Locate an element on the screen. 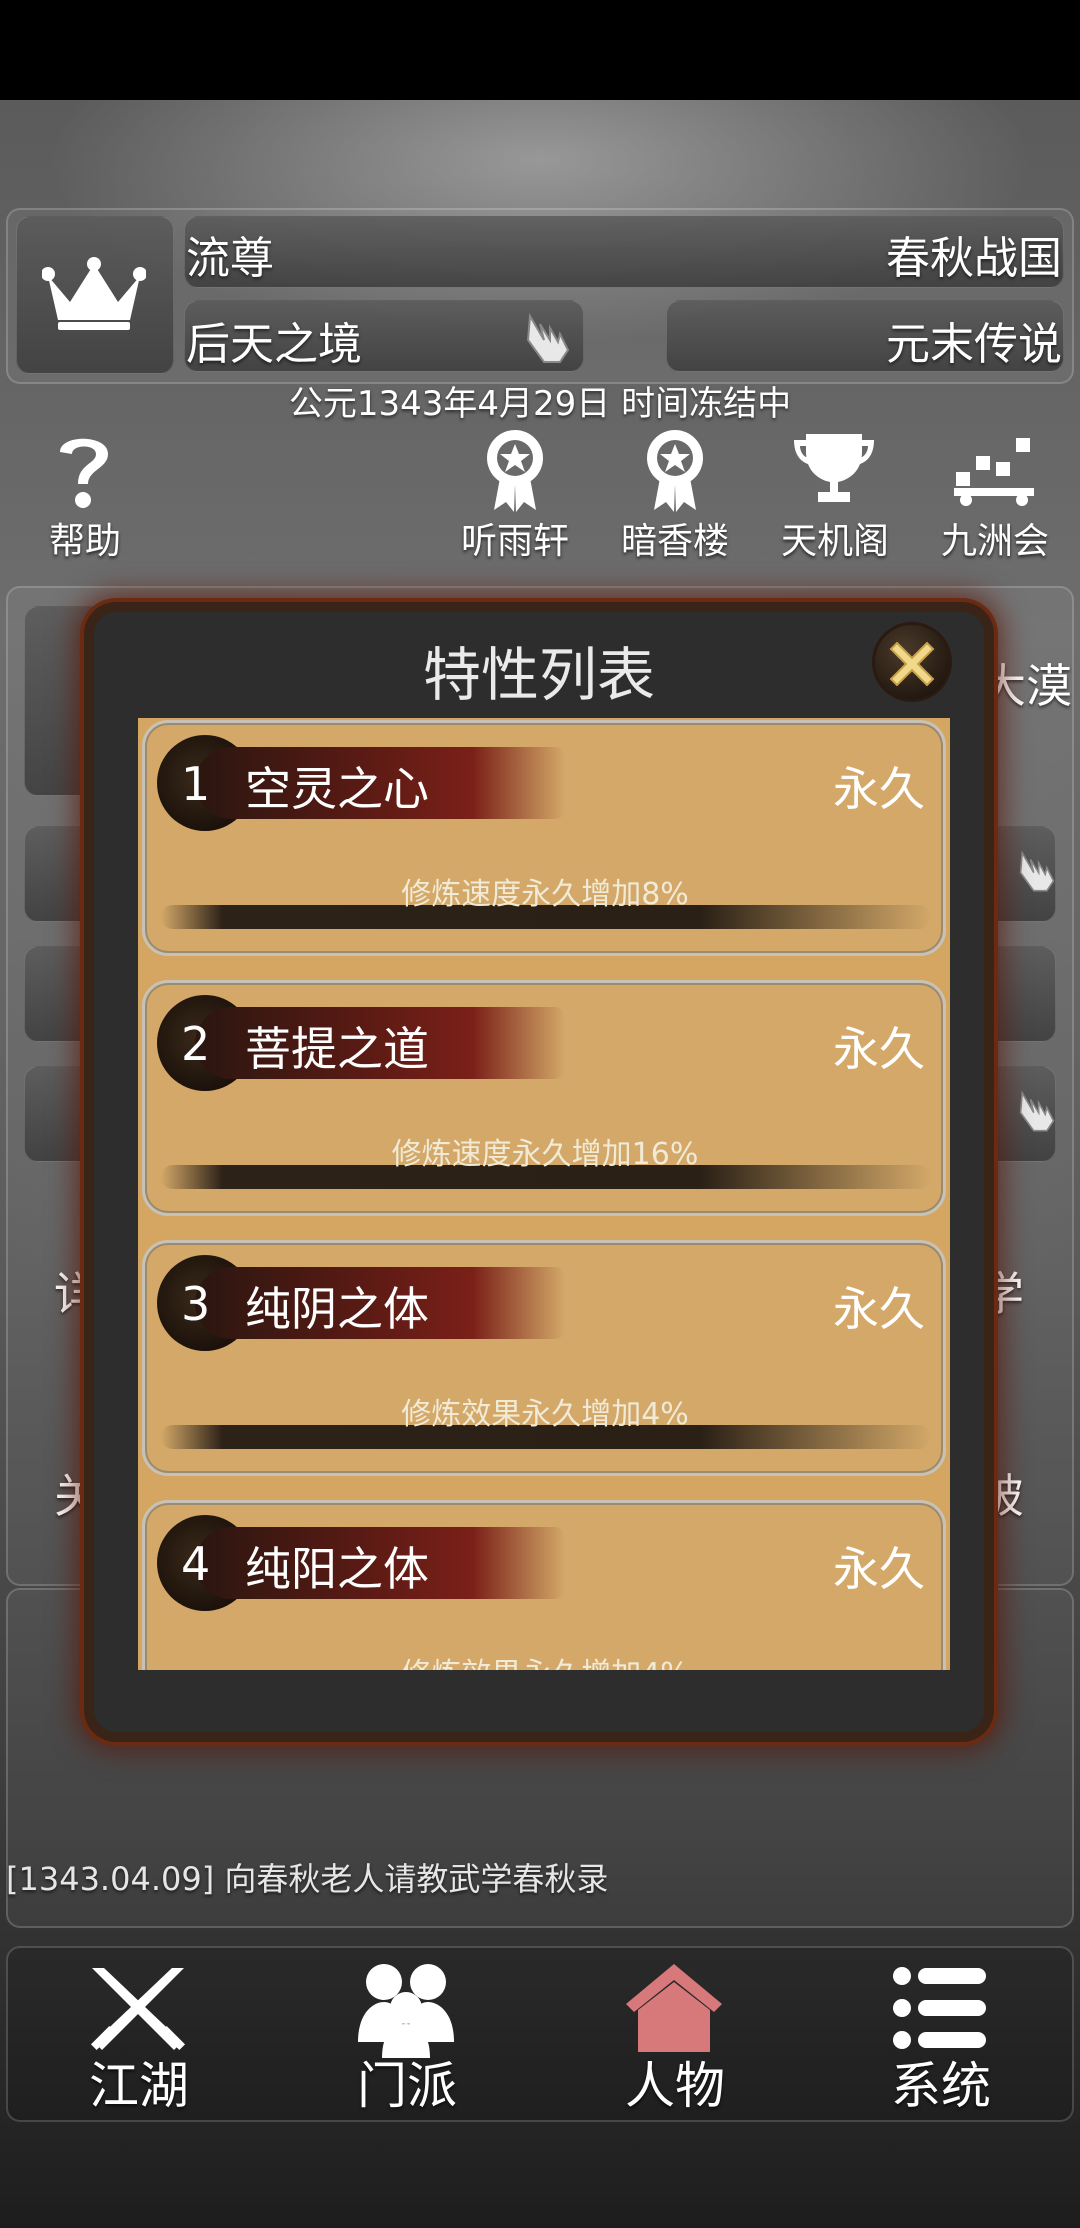 The height and width of the screenshot is (2228, 1080). nav-jianghu-label: 江湖 is located at coordinates (139, 2082).